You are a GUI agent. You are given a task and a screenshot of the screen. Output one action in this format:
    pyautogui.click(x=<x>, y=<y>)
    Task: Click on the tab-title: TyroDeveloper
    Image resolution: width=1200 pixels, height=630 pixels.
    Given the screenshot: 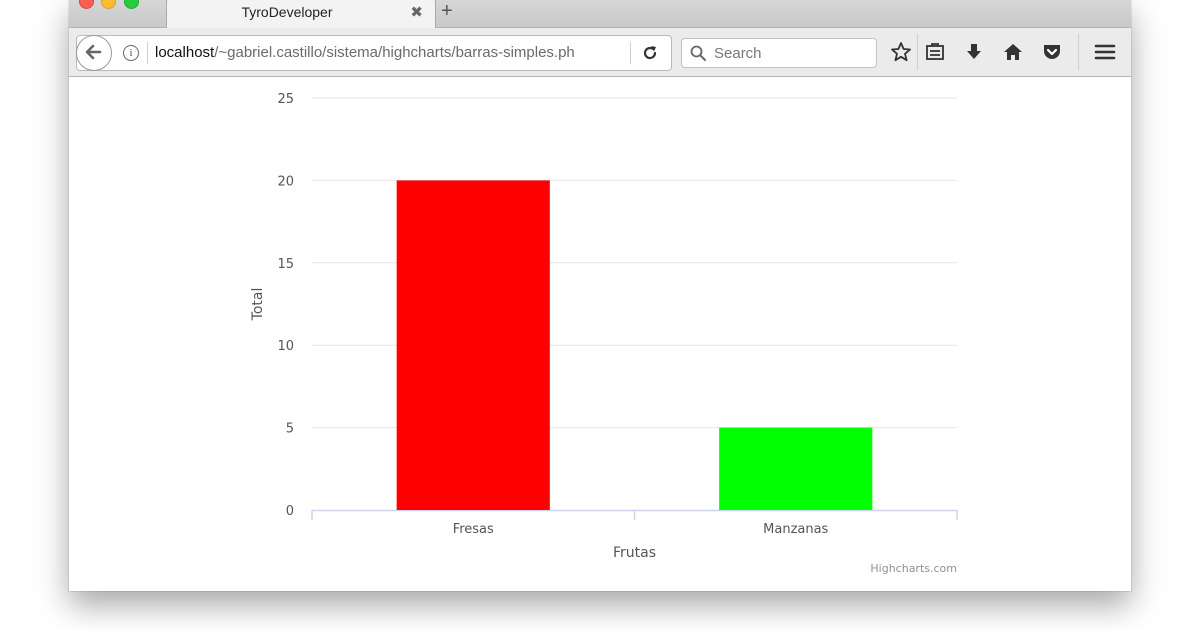 What is the action you would take?
    pyautogui.click(x=287, y=12)
    